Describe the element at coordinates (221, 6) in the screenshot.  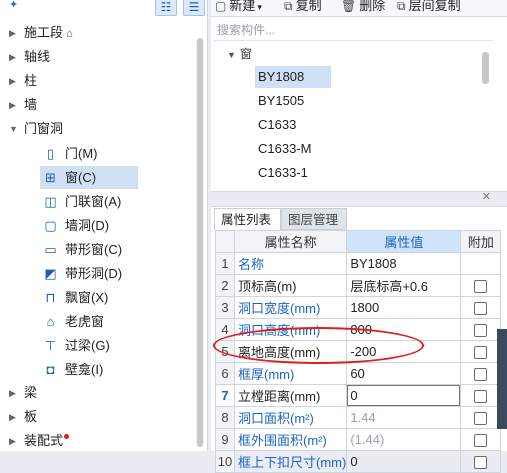
I see `new-icon: ▢` at that location.